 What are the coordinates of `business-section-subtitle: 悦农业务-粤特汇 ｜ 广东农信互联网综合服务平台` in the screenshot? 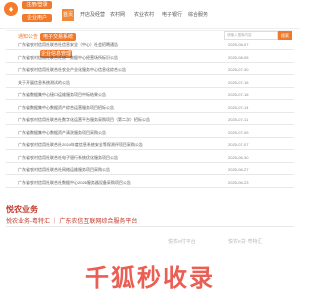 It's located at (71, 220).